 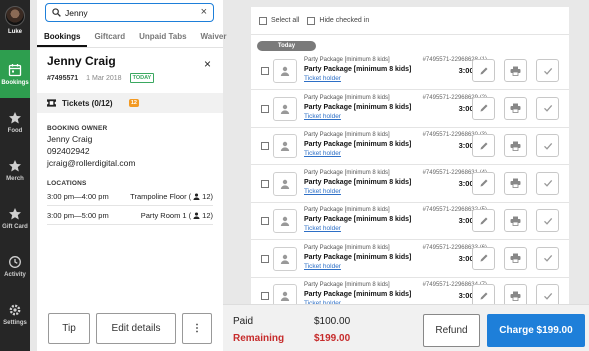 I want to click on avatar, so click(x=15, y=16).